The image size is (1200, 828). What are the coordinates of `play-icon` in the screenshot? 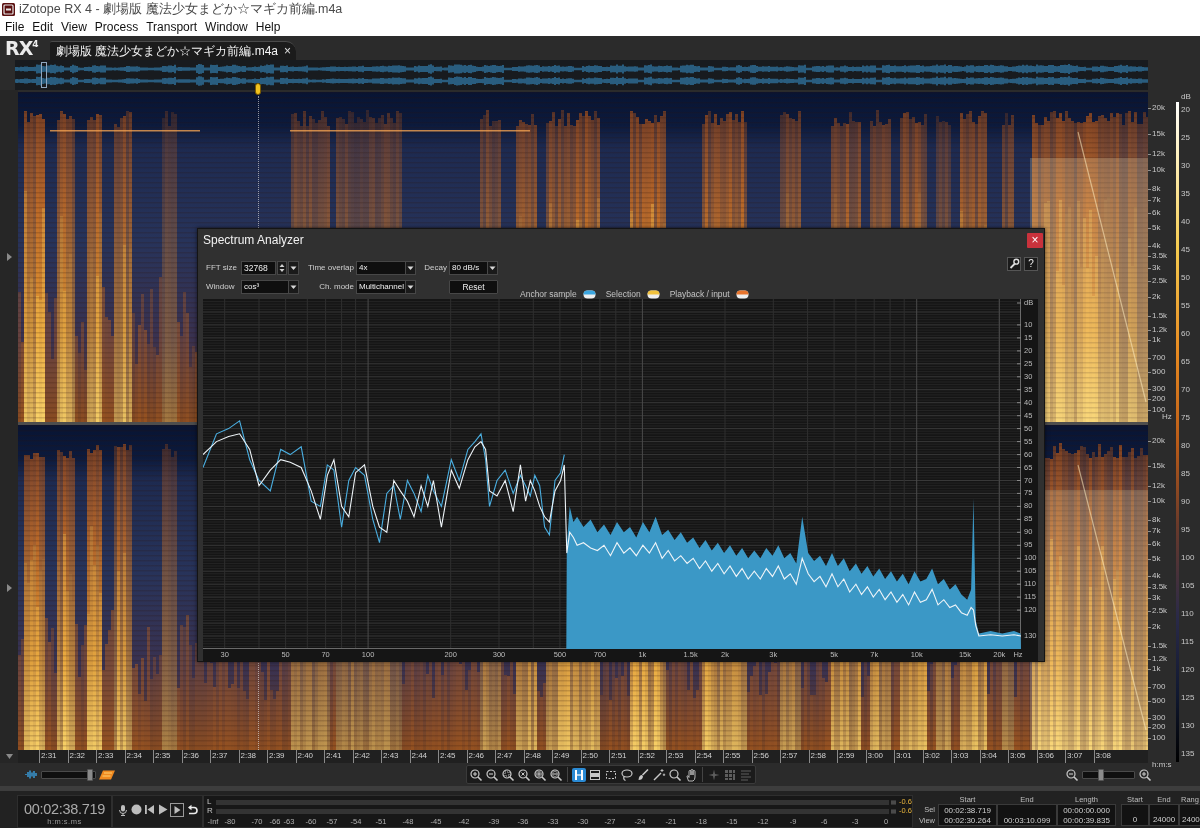 It's located at (162, 809).